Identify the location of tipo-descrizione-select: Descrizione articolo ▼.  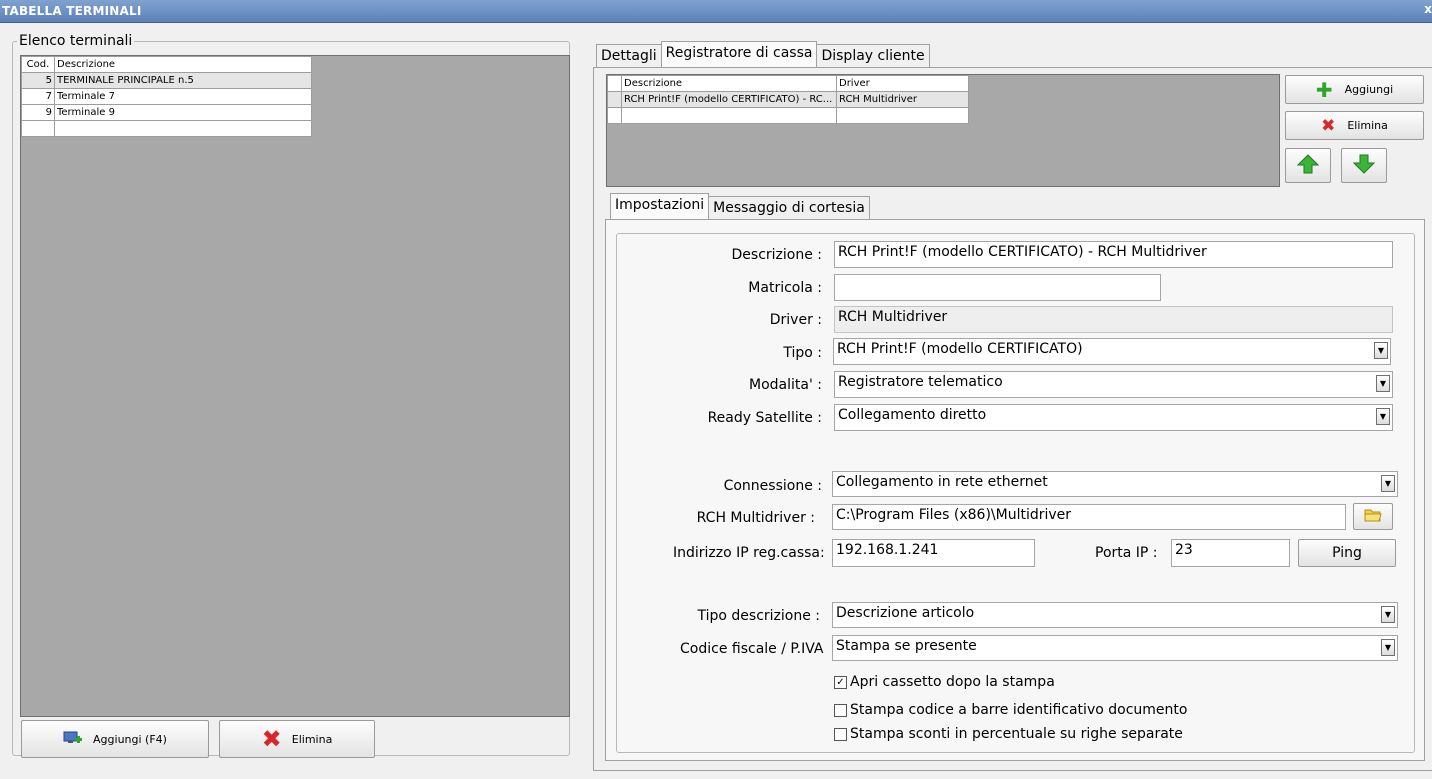
(1115, 615).